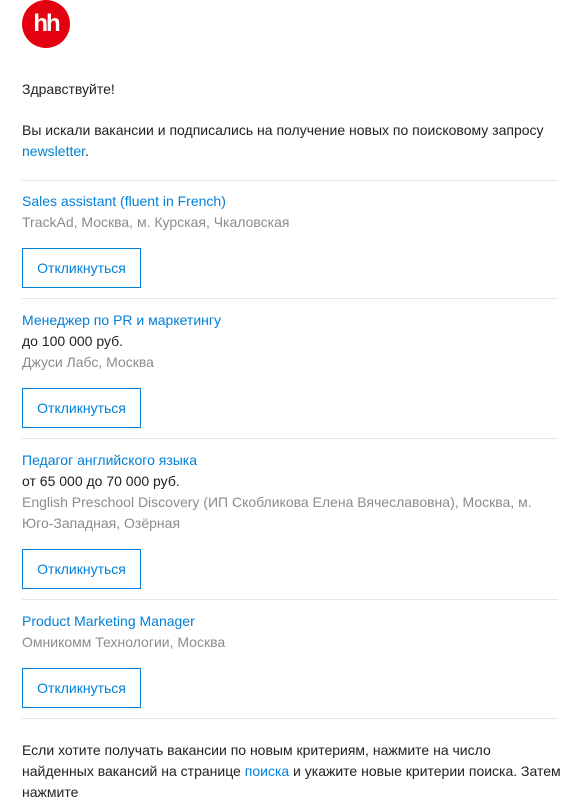 The image size is (580, 803). I want to click on vacancy-title-link: Менеджер по PR и маркетингу, so click(290, 320).